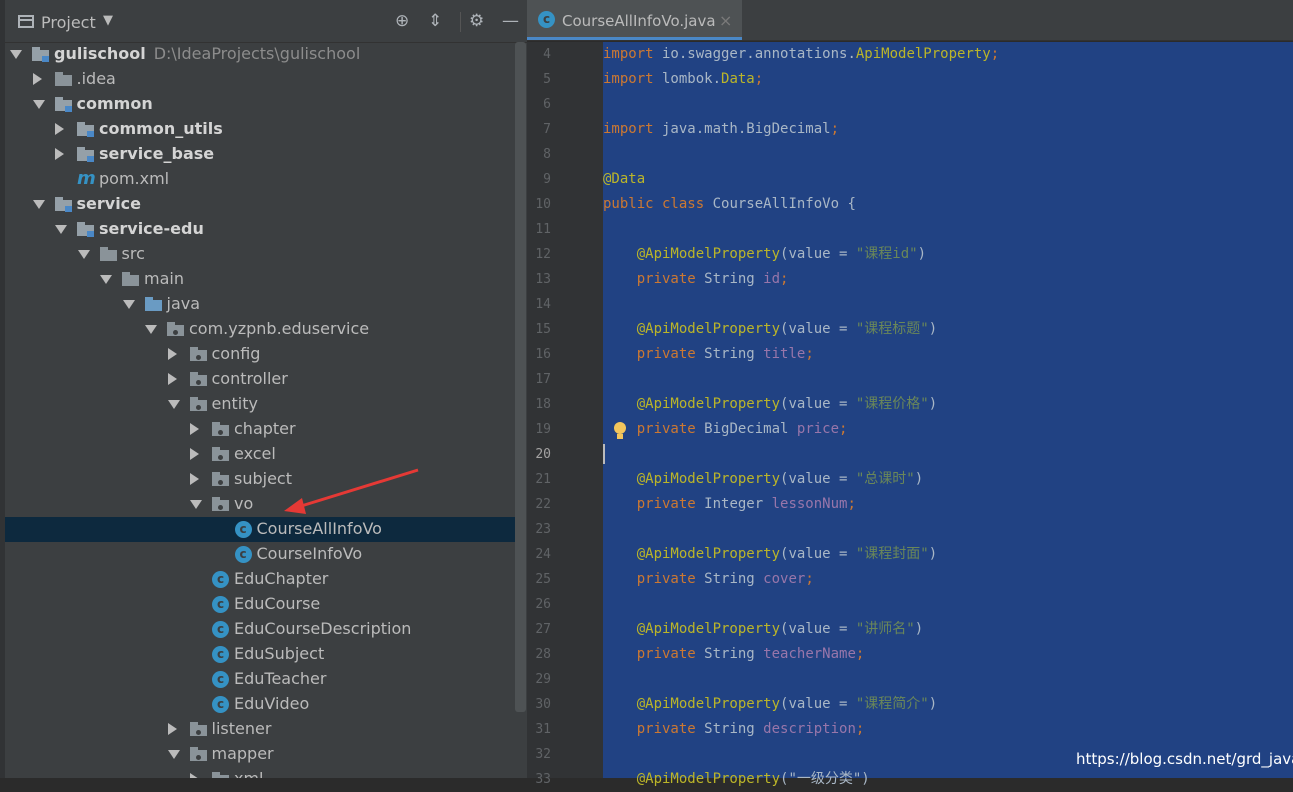 This screenshot has height=792, width=1293. What do you see at coordinates (265, 754) in the screenshot?
I see `tree-item-mapper: mapper` at bounding box center [265, 754].